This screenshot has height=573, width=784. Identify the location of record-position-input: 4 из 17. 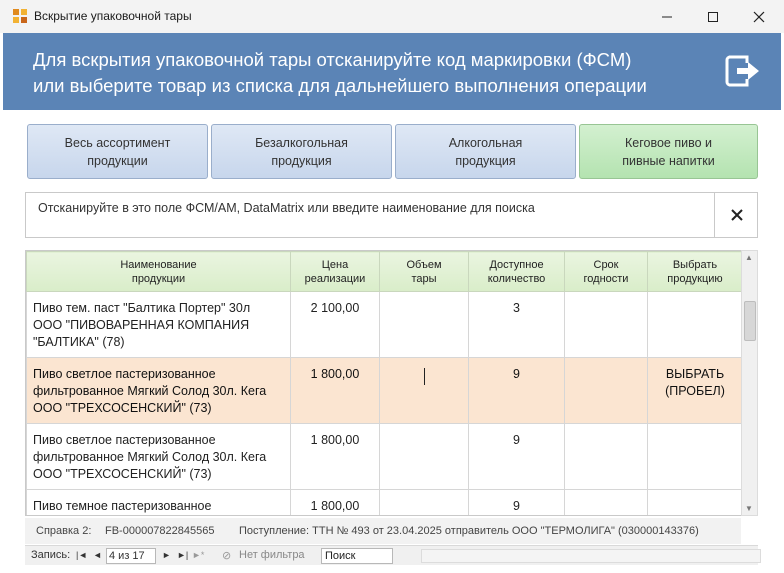
(131, 556).